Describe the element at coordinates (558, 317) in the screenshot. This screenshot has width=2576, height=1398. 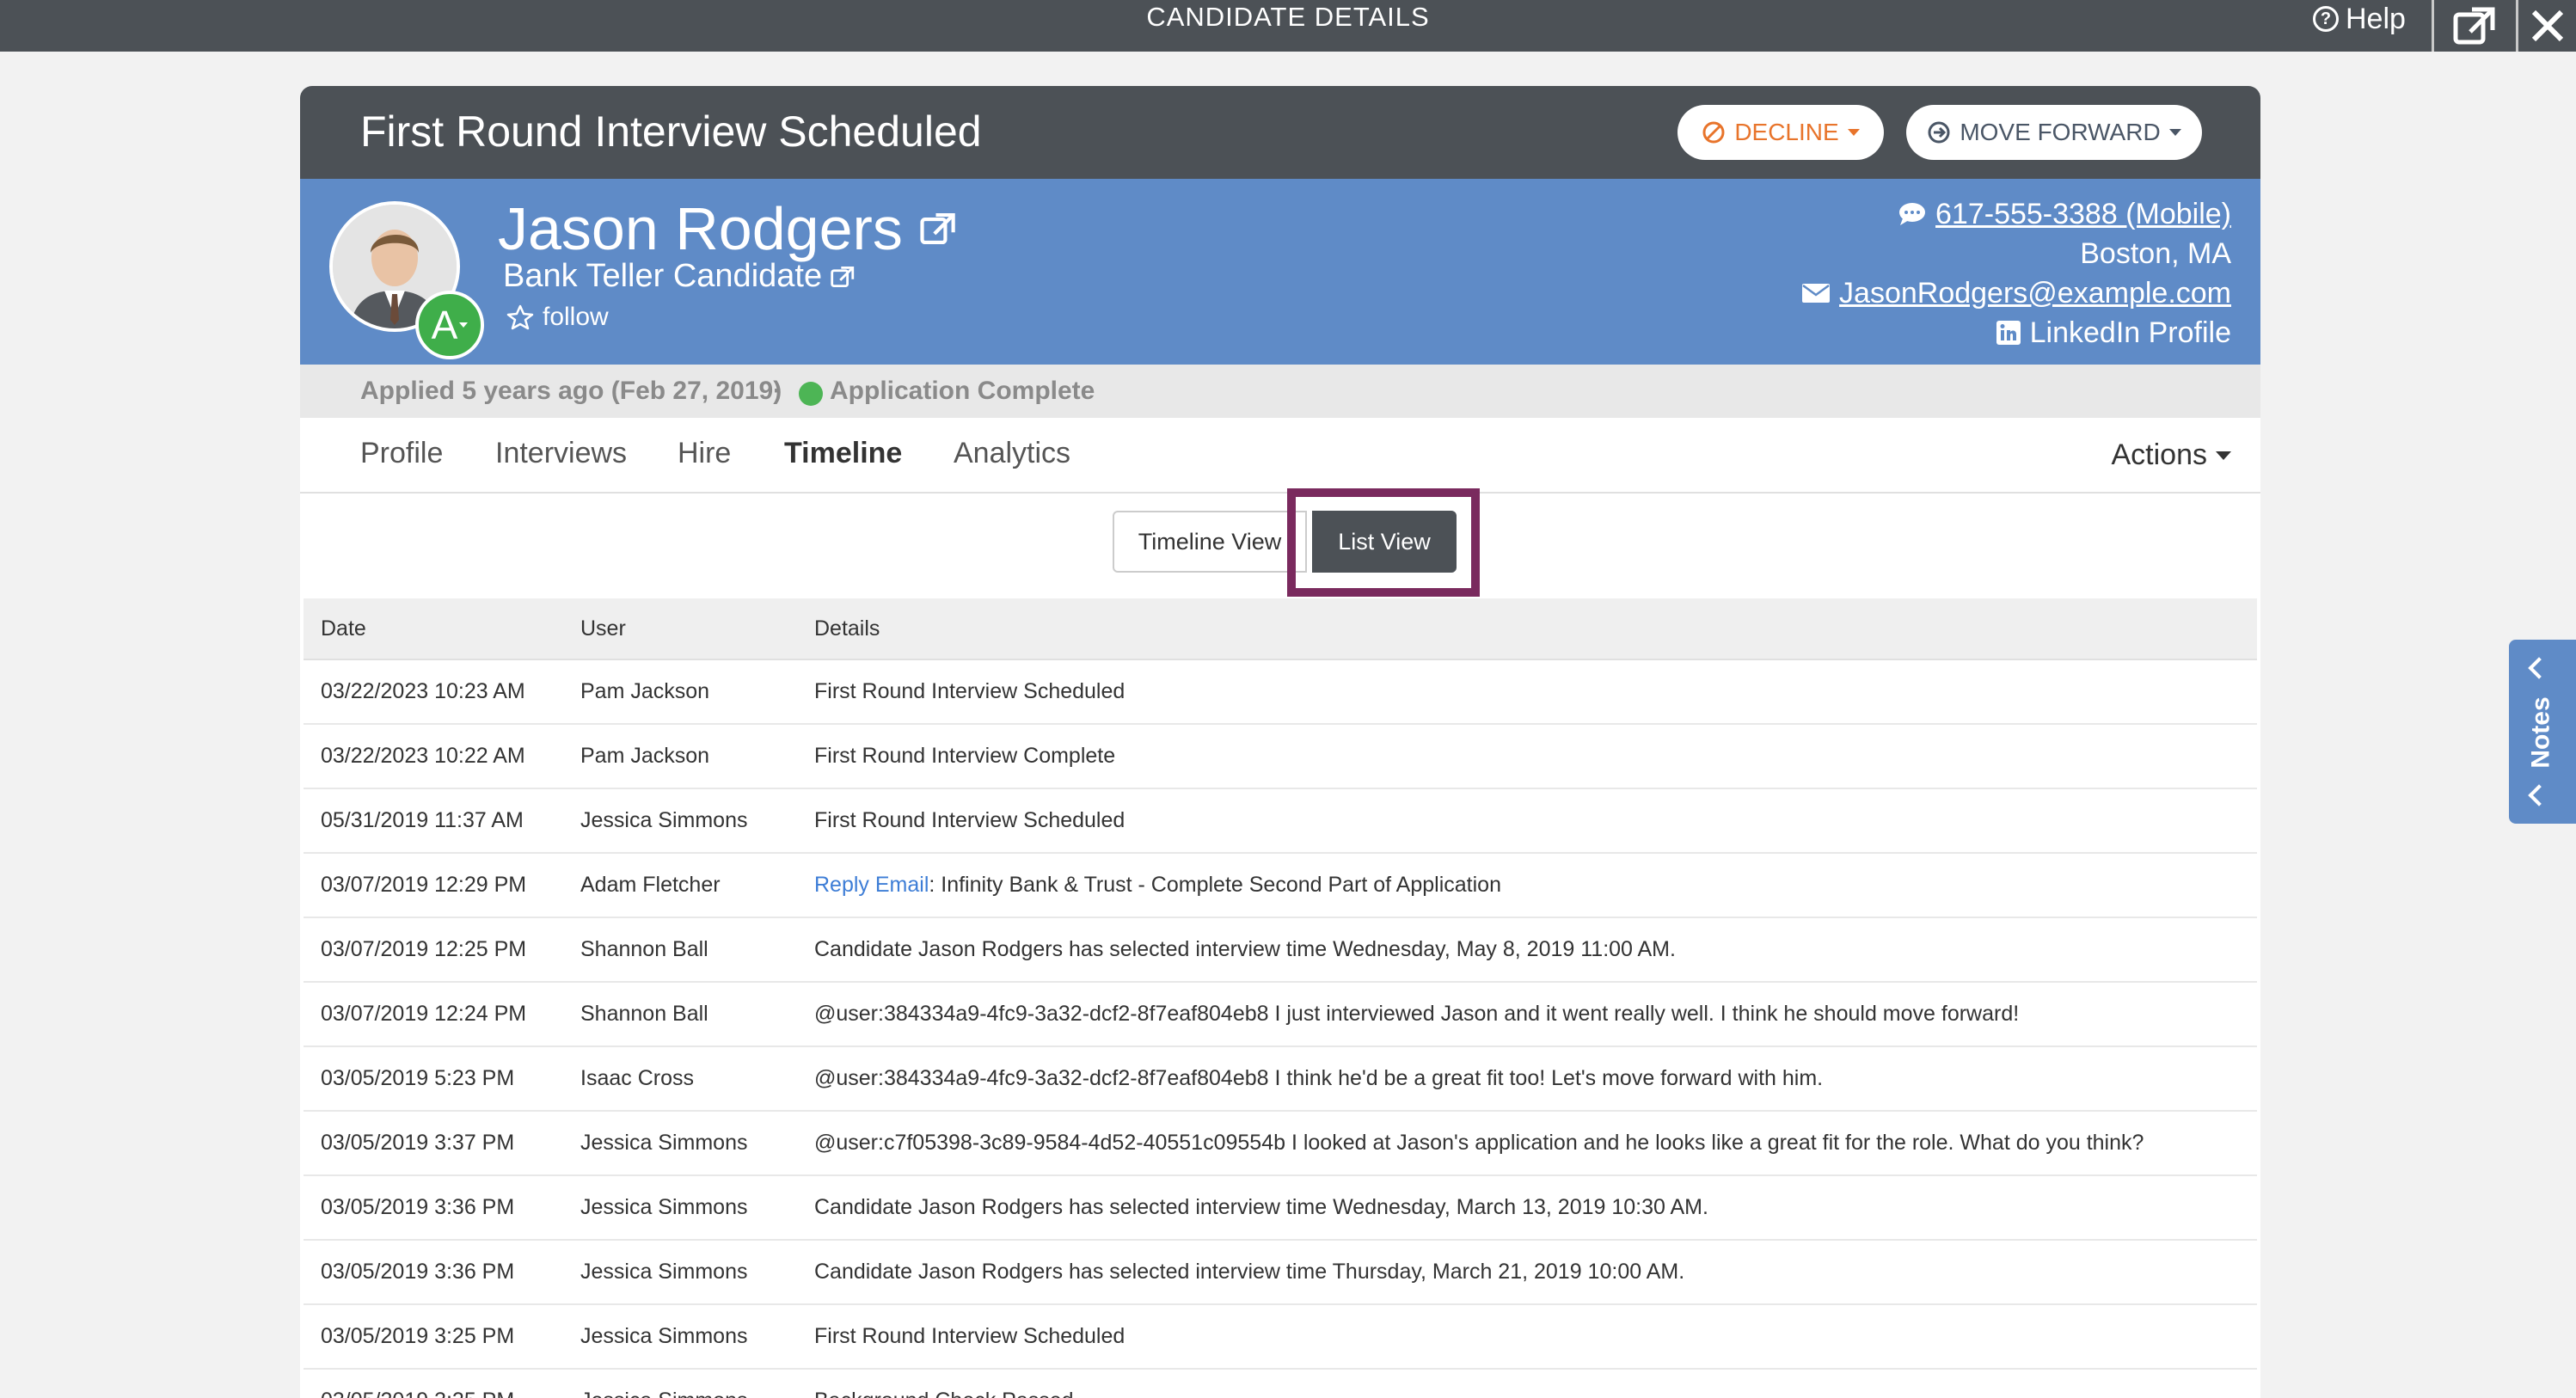
I see `follow-button: follow` at that location.